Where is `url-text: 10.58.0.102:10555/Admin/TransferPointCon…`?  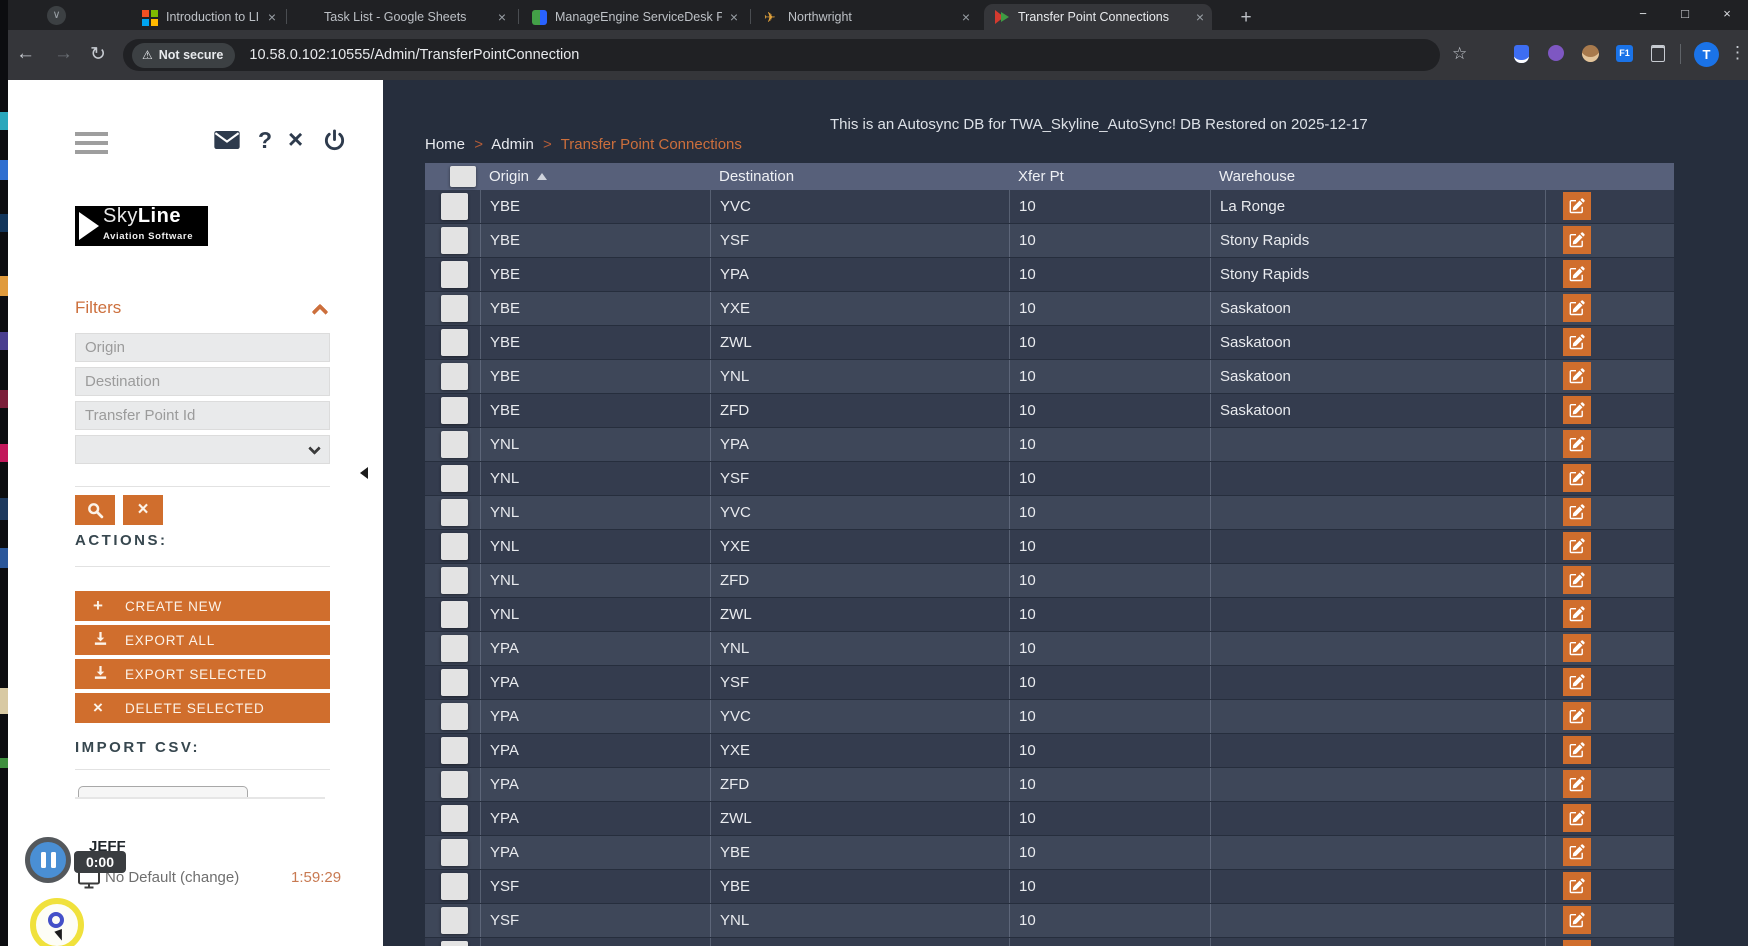
url-text: 10.58.0.102:10555/Admin/TransferPointCon… is located at coordinates (414, 55).